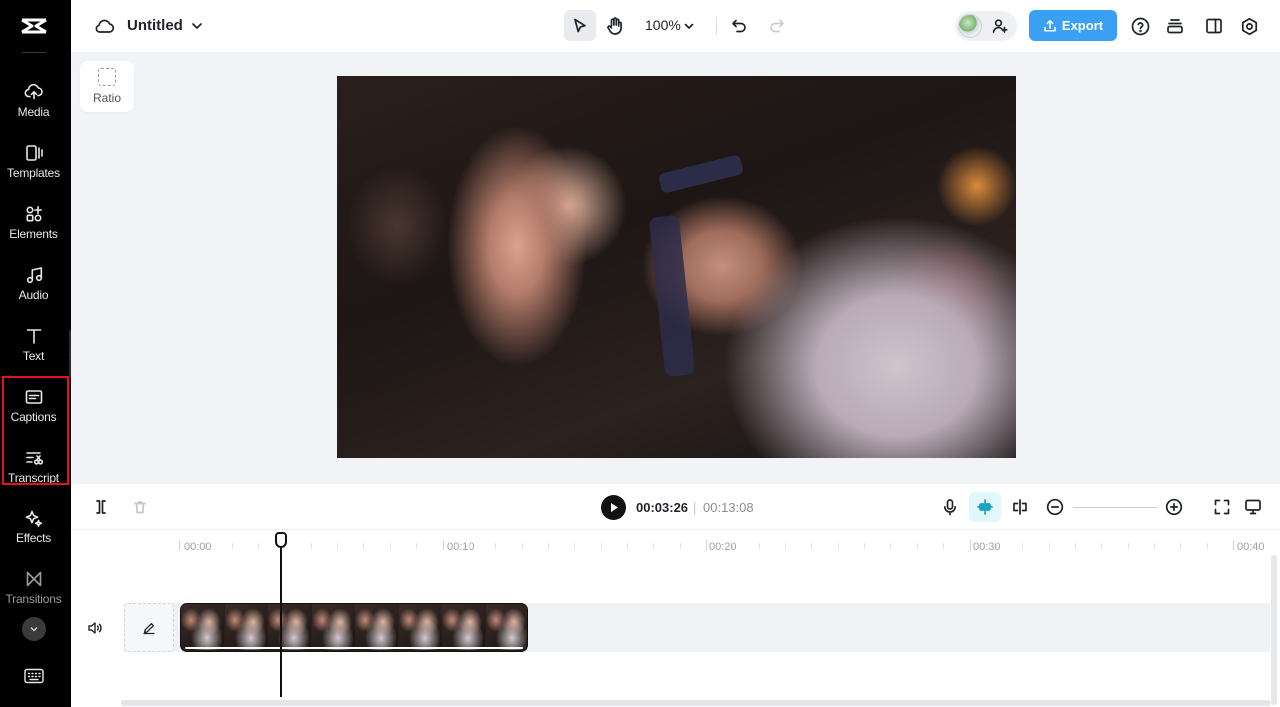  I want to click on undo-icon, so click(739, 26).